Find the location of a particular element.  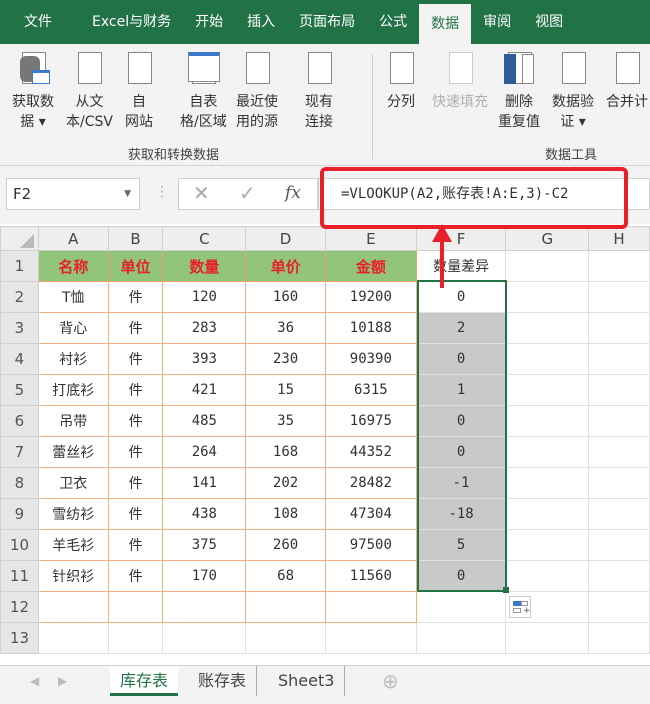

scroll-left-icon: ◀ is located at coordinates (34, 681).